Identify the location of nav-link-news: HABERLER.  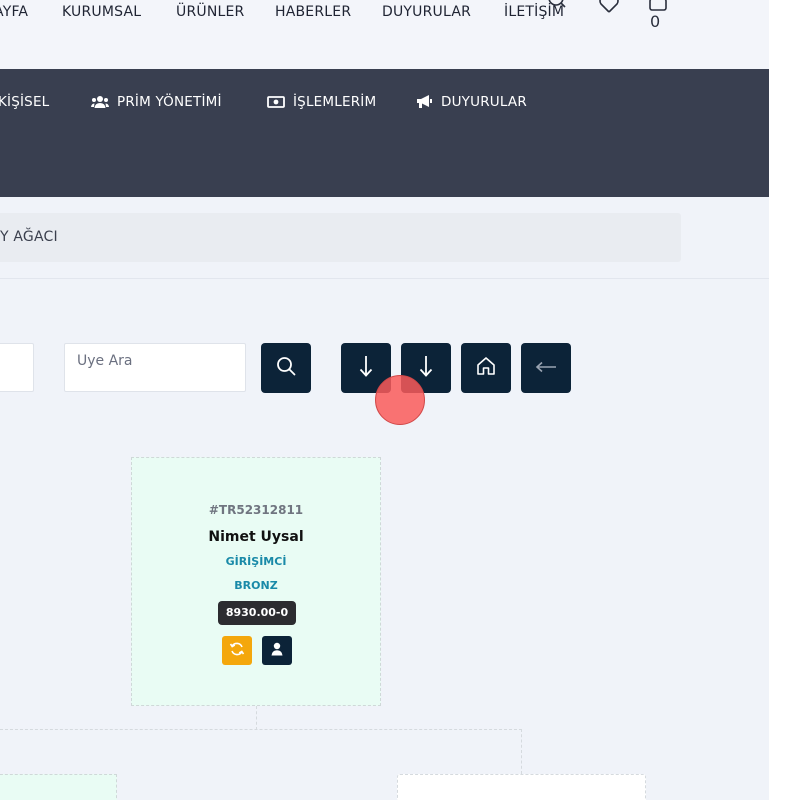
(313, 12).